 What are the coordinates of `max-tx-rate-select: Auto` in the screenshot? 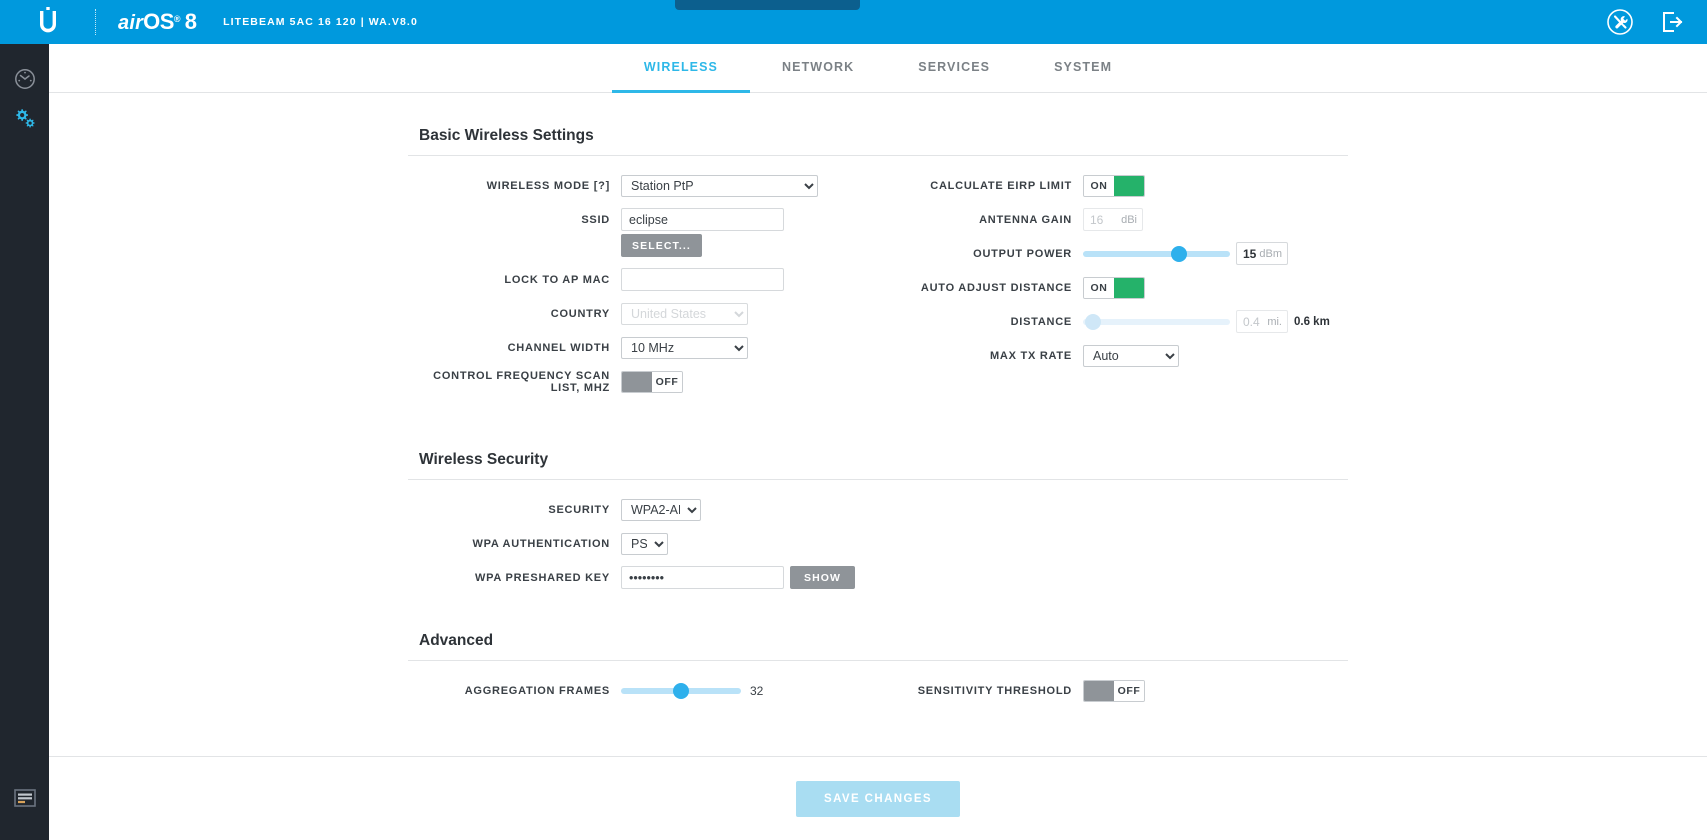 It's located at (1131, 355).